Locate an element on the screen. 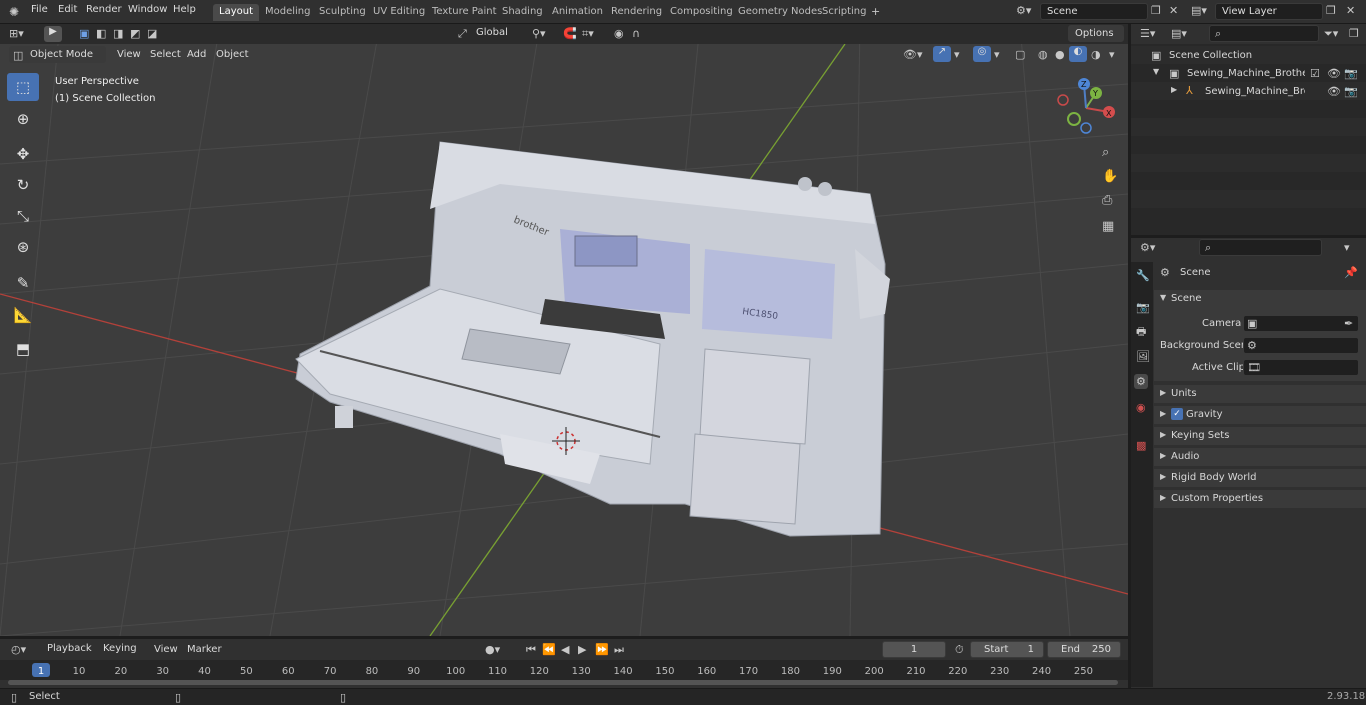  timeline-view-menu: View is located at coordinates (166, 649).